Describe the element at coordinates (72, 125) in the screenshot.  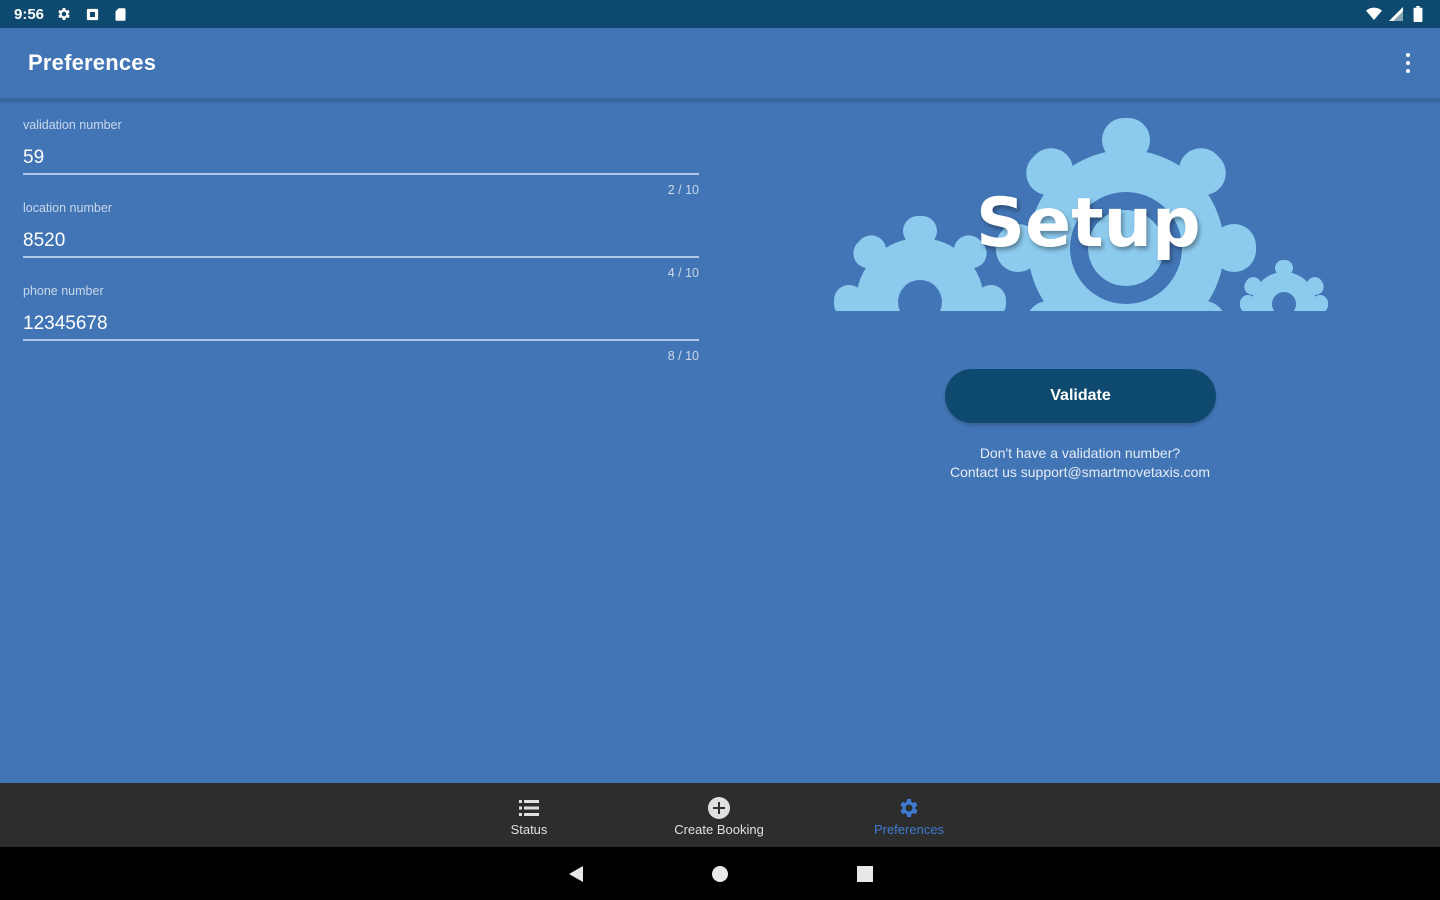
I see `field-label: validation number` at that location.